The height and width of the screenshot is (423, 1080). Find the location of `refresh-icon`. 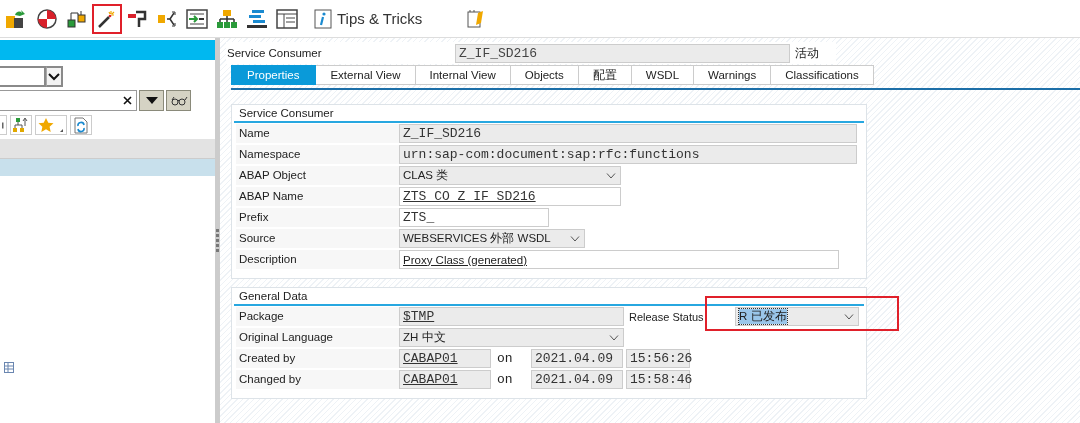

refresh-icon is located at coordinates (81, 125).